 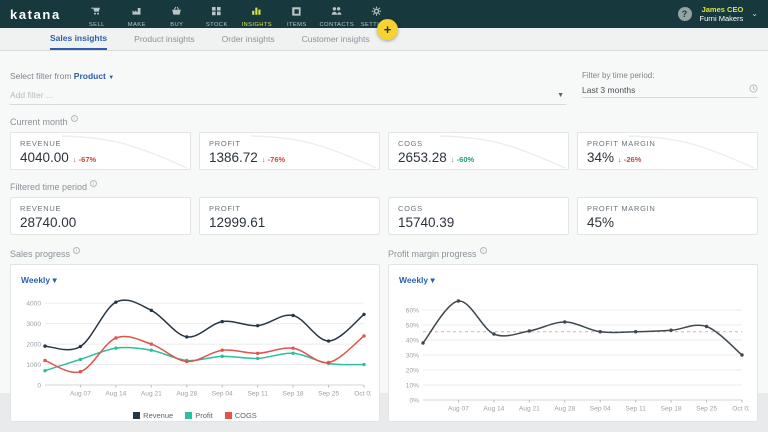 I want to click on axis-tick-label: Sep 04, so click(x=600, y=409).